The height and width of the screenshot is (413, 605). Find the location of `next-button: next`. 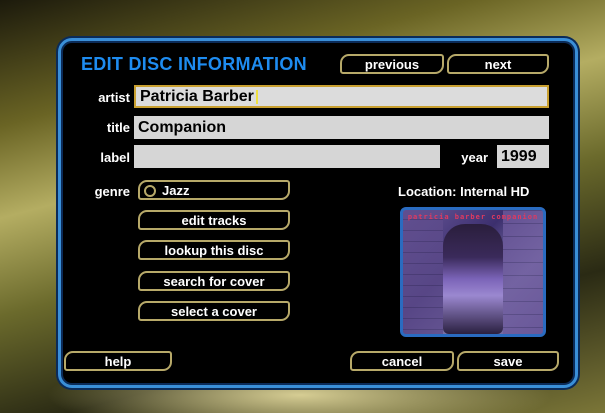

next-button: next is located at coordinates (498, 64).